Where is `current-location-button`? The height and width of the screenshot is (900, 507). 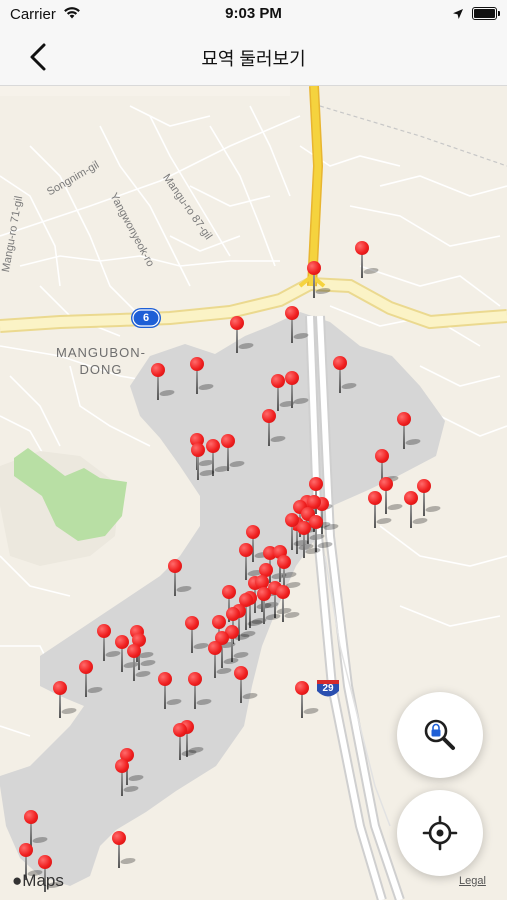
current-location-button is located at coordinates (440, 833).